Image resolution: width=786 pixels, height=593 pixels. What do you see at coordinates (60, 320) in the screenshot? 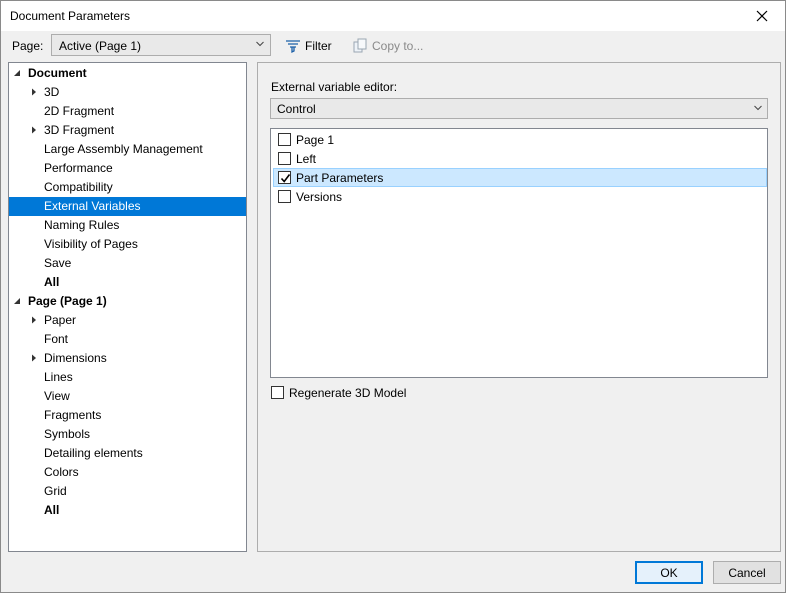
I see `tree-item-label: Paper` at bounding box center [60, 320].